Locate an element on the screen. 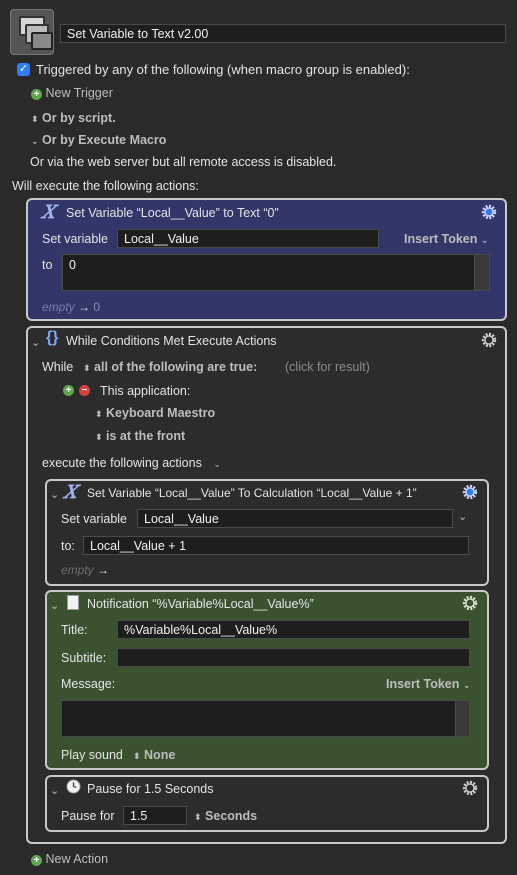  click-for-result: (click for result) is located at coordinates (327, 367).